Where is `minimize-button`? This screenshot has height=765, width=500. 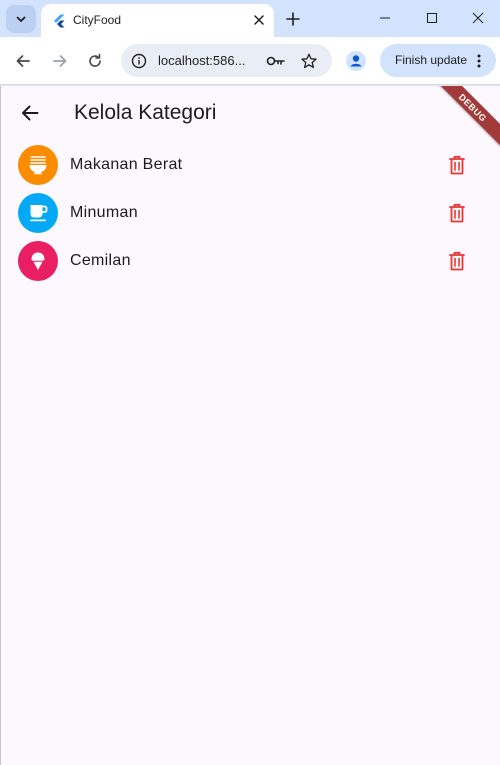 minimize-button is located at coordinates (385, 18).